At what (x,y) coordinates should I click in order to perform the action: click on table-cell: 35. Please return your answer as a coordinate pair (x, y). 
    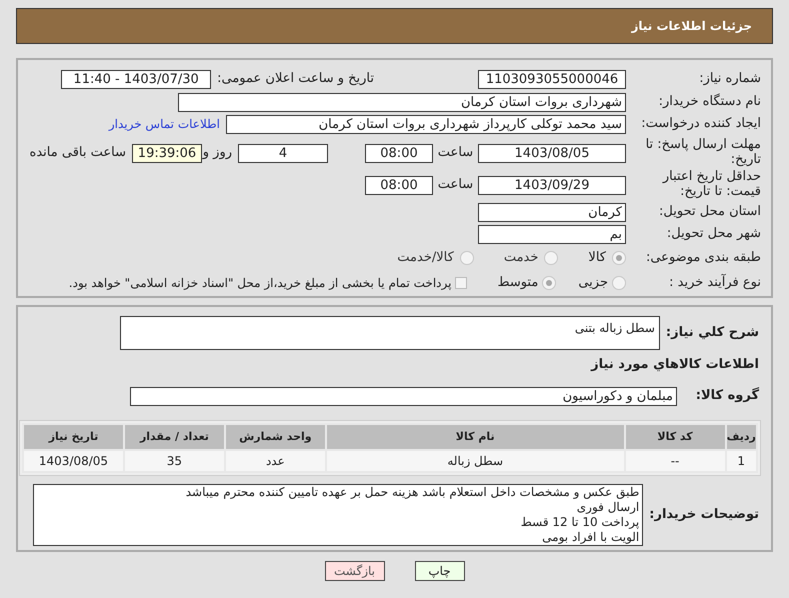
    Looking at the image, I should click on (174, 461).